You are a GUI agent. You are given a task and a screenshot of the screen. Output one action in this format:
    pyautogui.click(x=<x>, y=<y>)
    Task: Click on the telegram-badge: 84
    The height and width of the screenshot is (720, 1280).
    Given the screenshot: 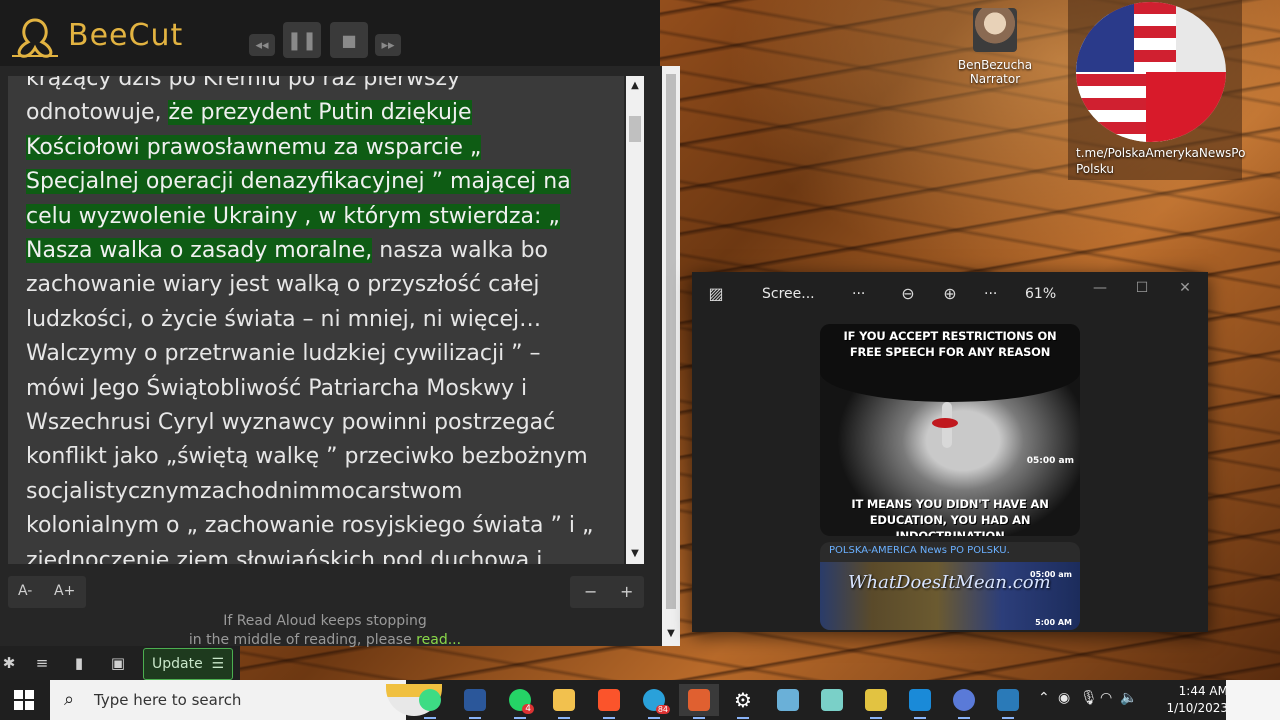 What is the action you would take?
    pyautogui.click(x=662, y=709)
    